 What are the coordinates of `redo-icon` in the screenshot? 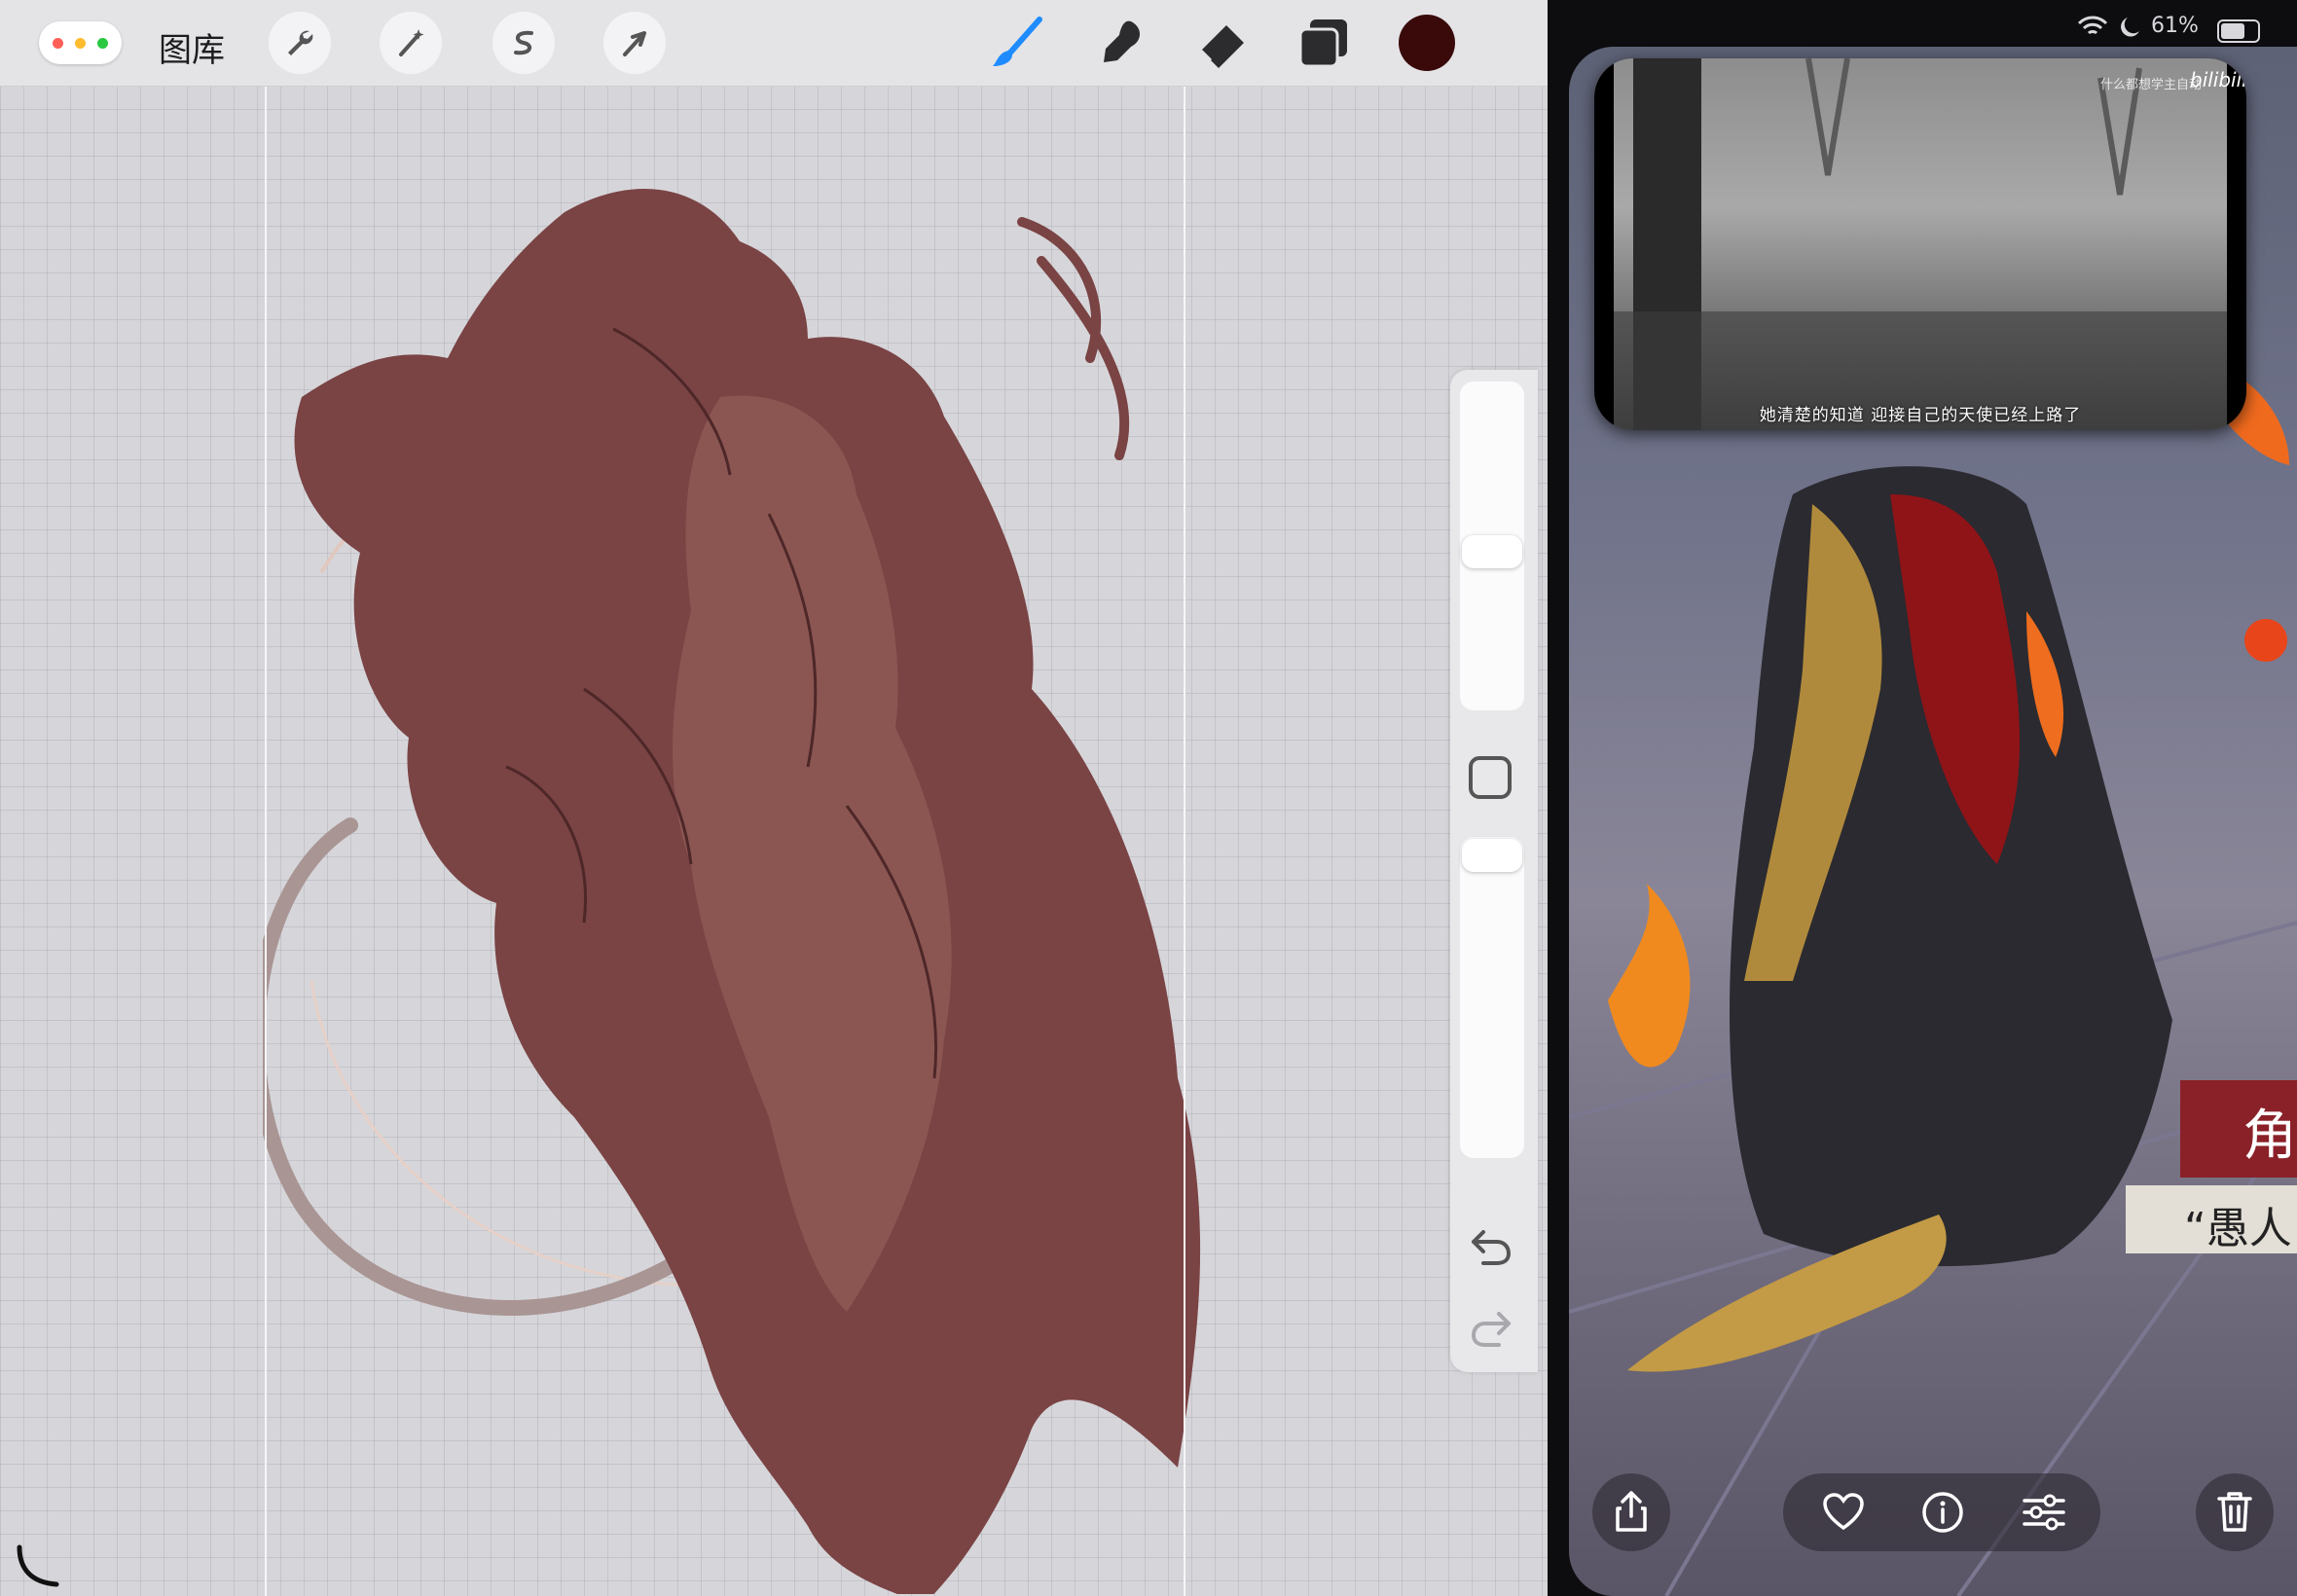 It's located at (1491, 1328).